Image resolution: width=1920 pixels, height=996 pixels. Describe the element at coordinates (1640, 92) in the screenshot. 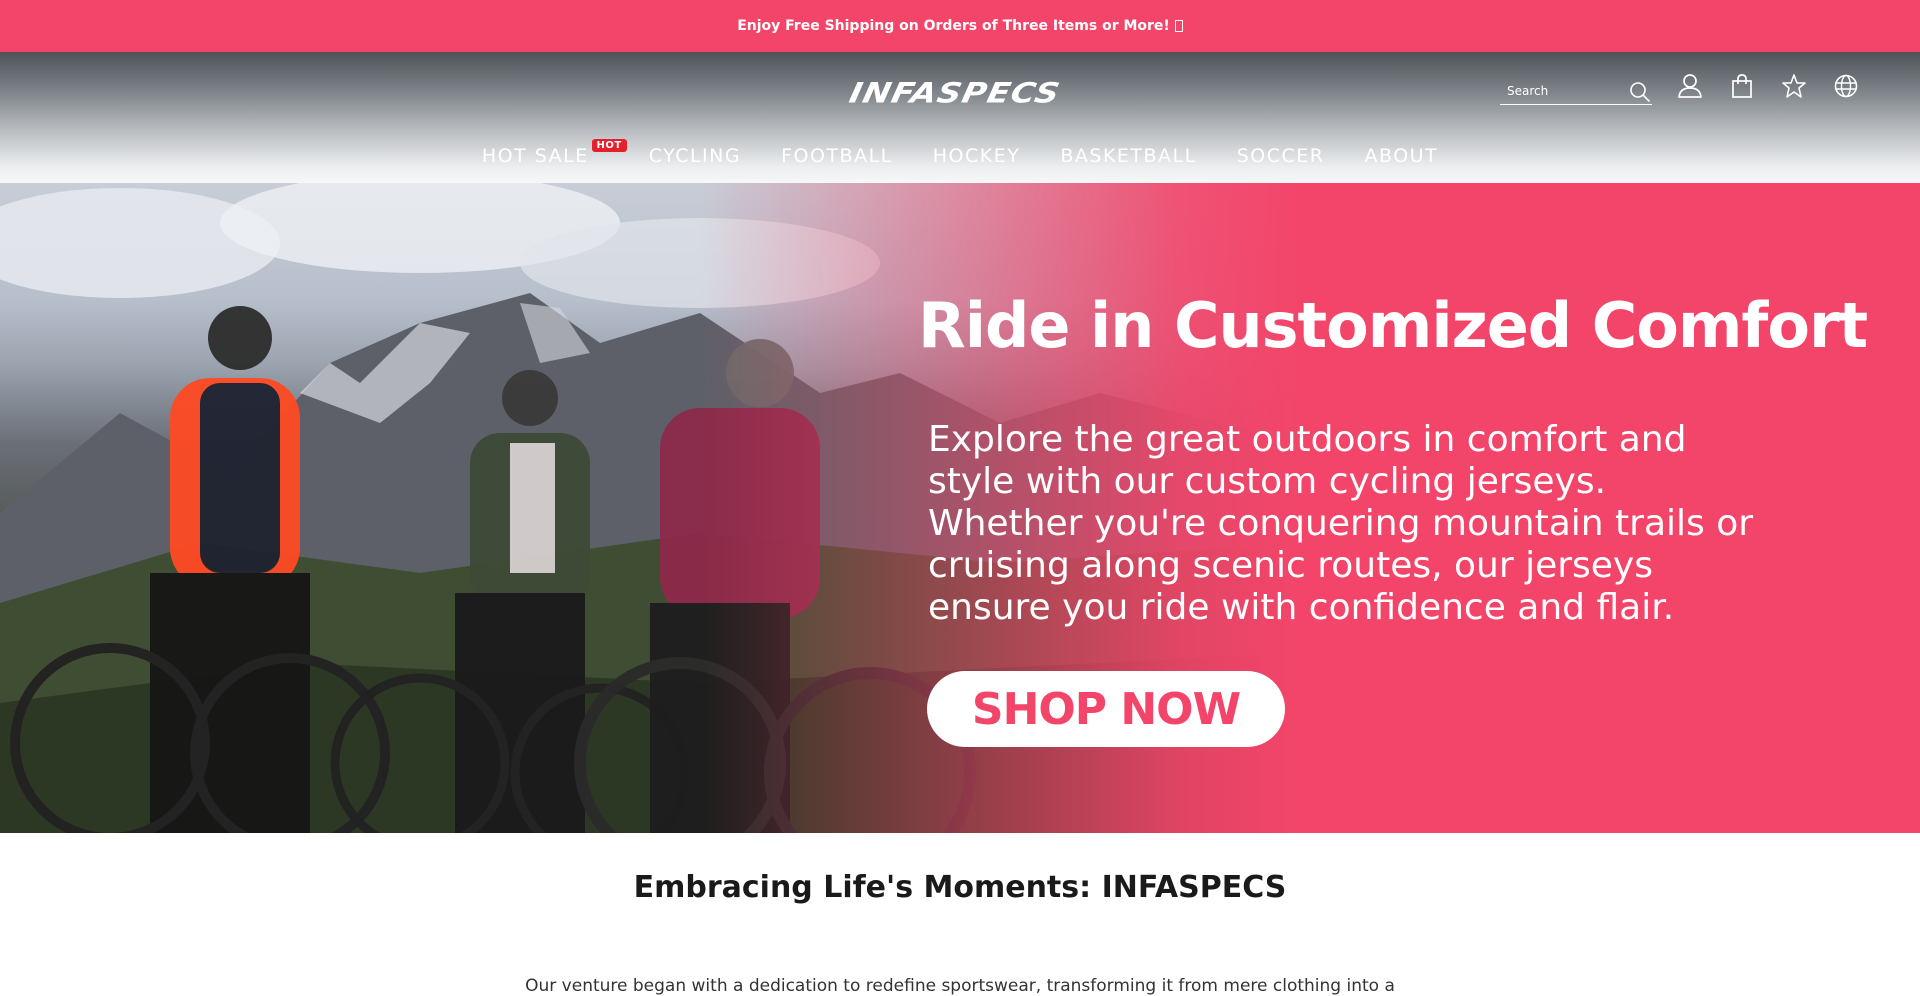

I see `search-icon` at that location.